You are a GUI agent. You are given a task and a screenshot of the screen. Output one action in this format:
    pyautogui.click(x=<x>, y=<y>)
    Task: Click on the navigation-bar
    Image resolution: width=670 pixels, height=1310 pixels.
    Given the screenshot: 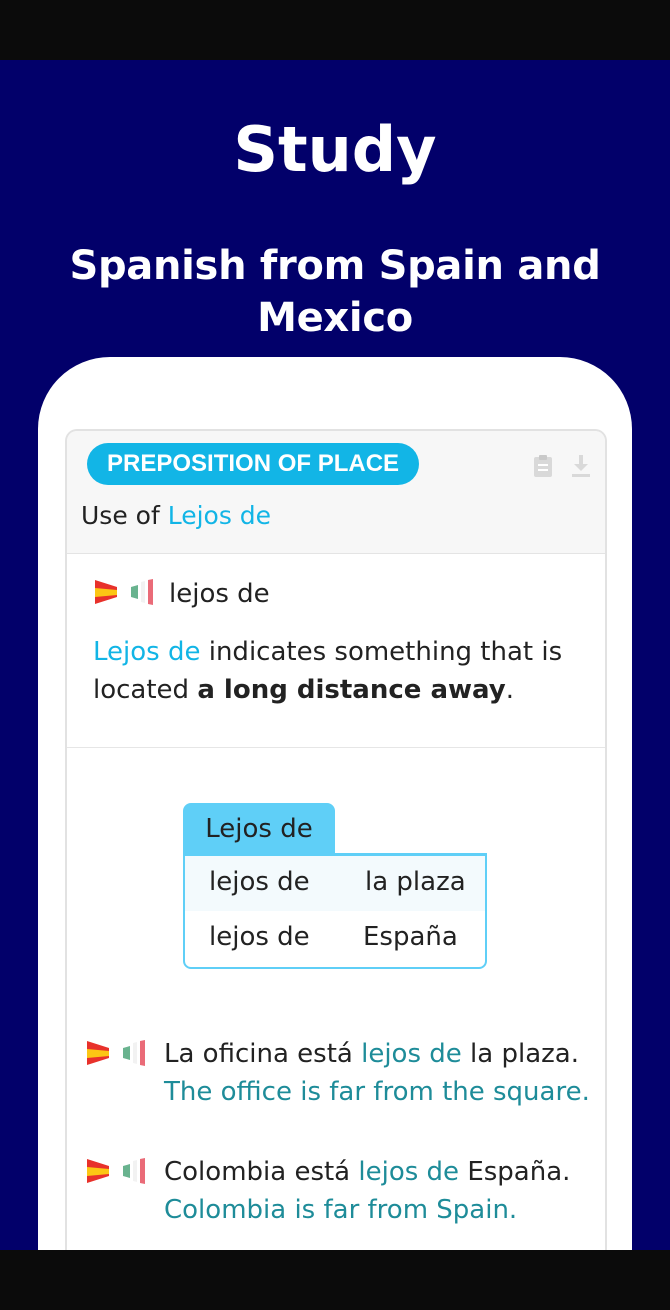 What is the action you would take?
    pyautogui.click(x=335, y=1280)
    